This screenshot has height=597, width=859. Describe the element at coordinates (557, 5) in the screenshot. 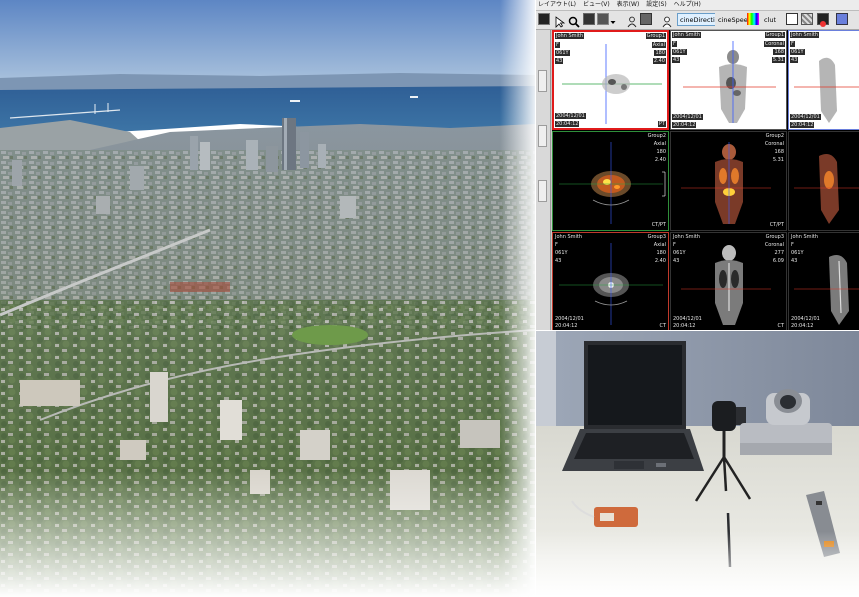

I see `menu-layout: レイアウト(L)` at that location.